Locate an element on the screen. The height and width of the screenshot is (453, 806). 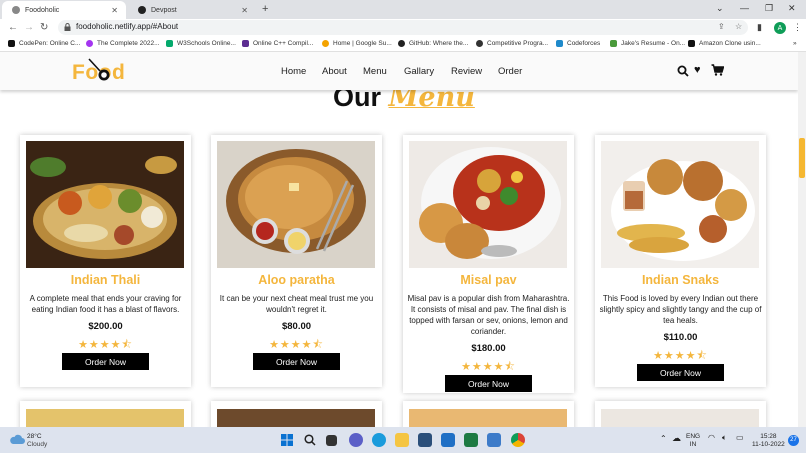
weather-temperature: 28°C is located at coordinates (34, 436).